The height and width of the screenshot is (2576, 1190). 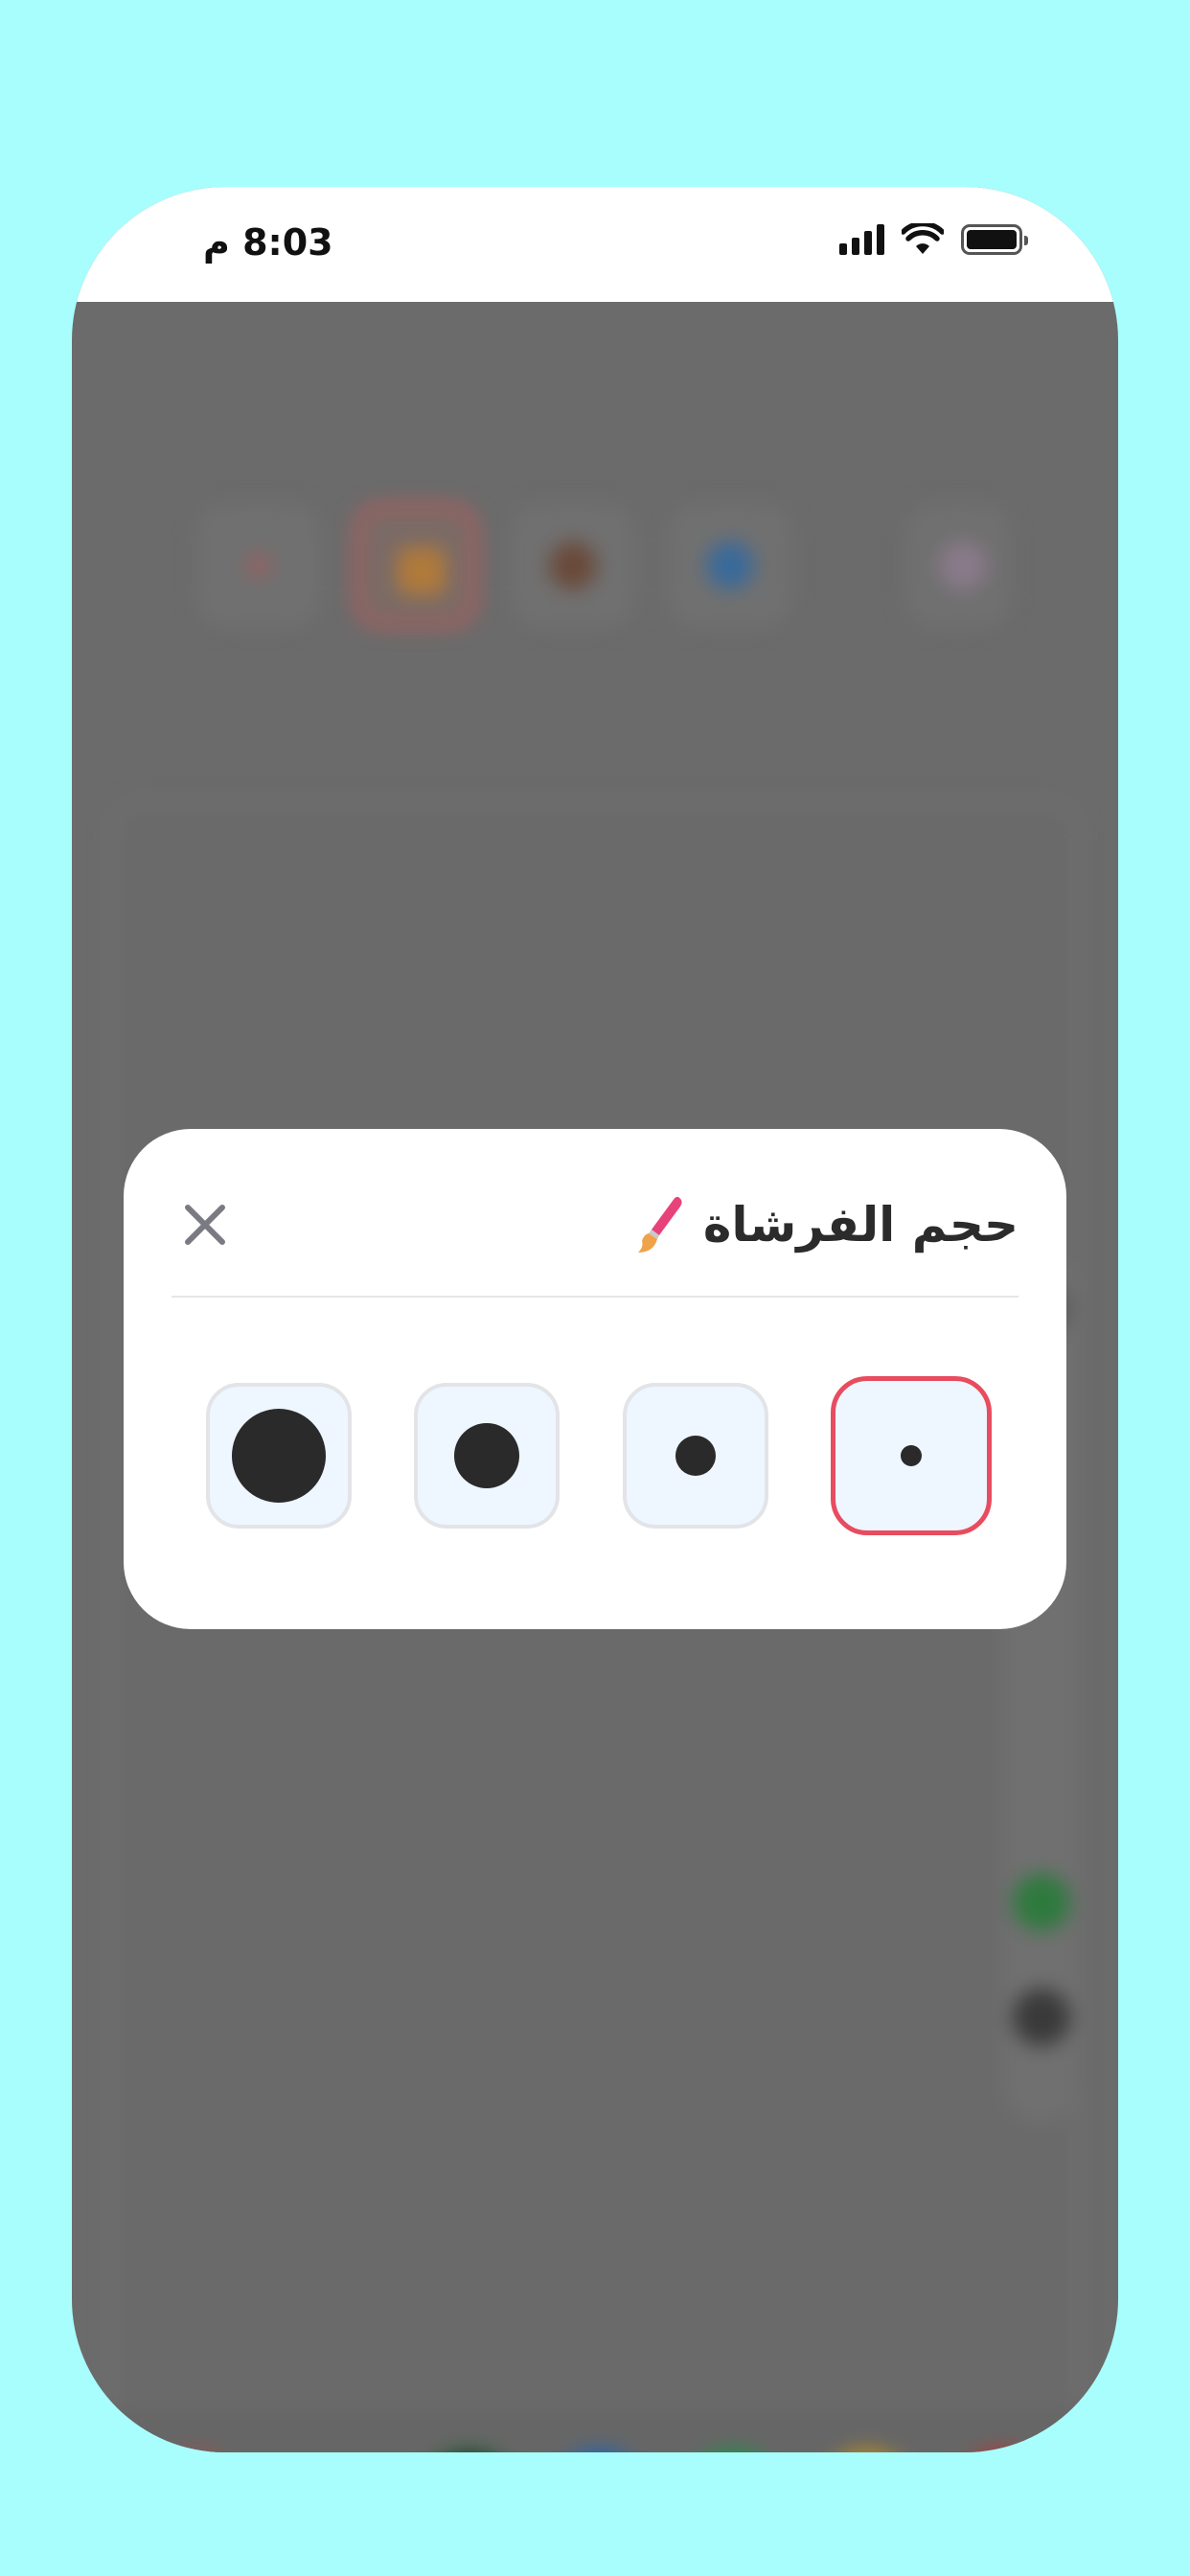 What do you see at coordinates (595, 1456) in the screenshot?
I see `brush-size-options` at bounding box center [595, 1456].